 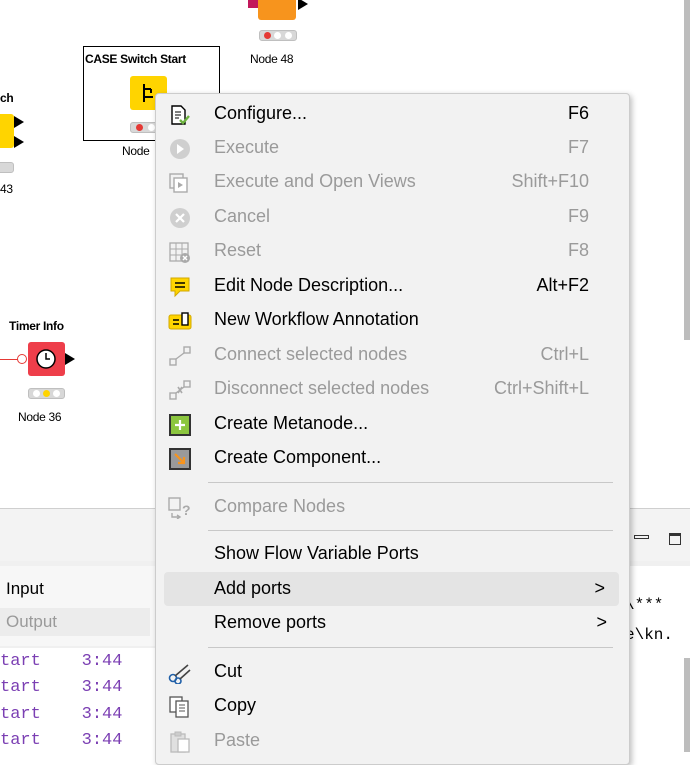 I want to click on menu-item-cancel: Cancel F9, so click(x=392, y=217).